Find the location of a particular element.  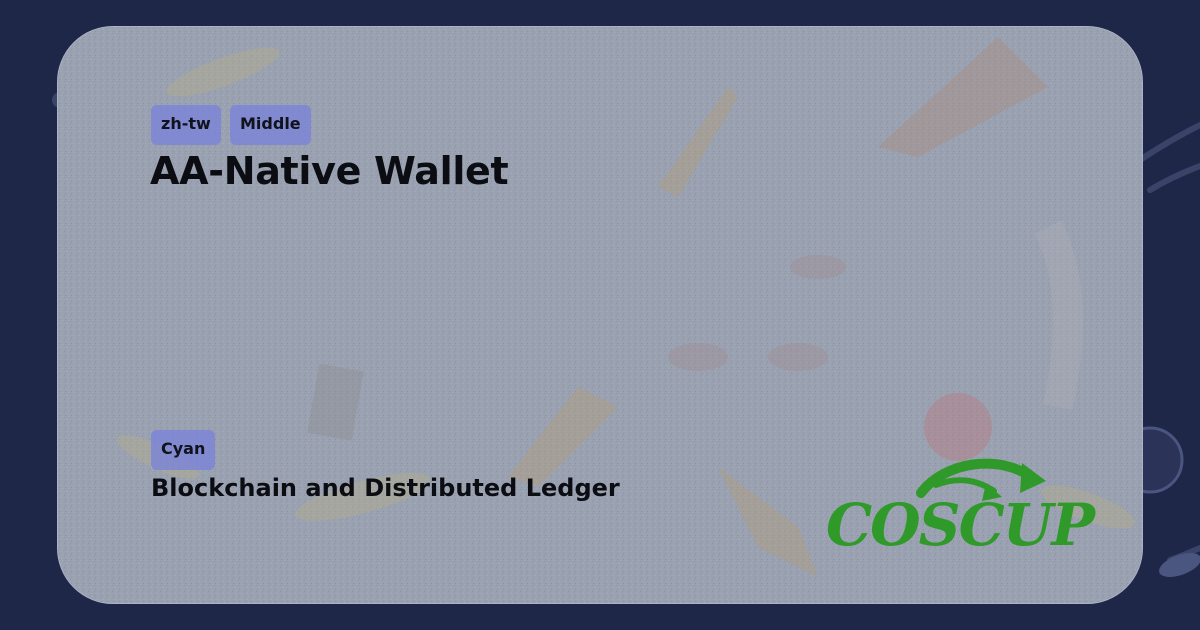

language-tag: zh-tw is located at coordinates (186, 125).